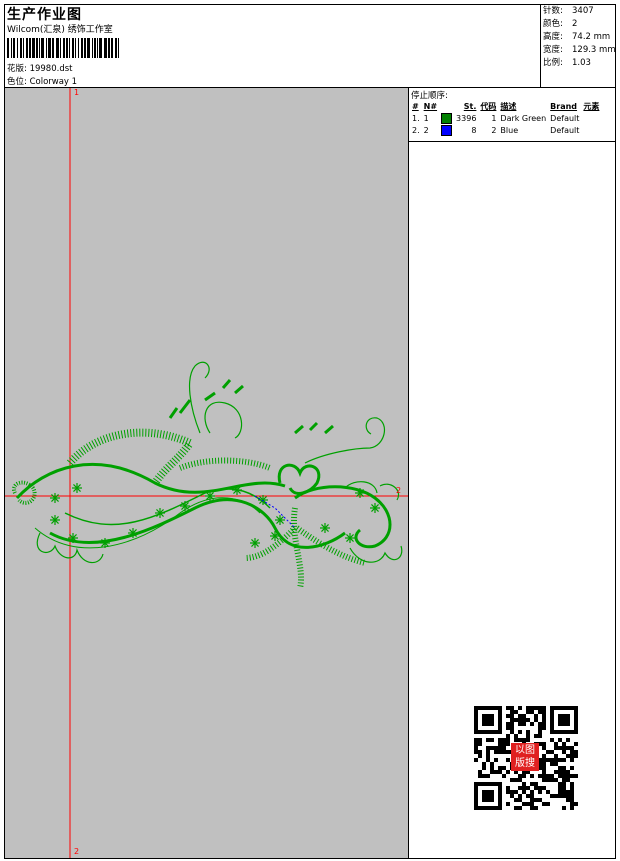 The height and width of the screenshot is (861, 620). Describe the element at coordinates (560, 24) in the screenshot. I see `stat-colors: 颜色: 2` at that location.